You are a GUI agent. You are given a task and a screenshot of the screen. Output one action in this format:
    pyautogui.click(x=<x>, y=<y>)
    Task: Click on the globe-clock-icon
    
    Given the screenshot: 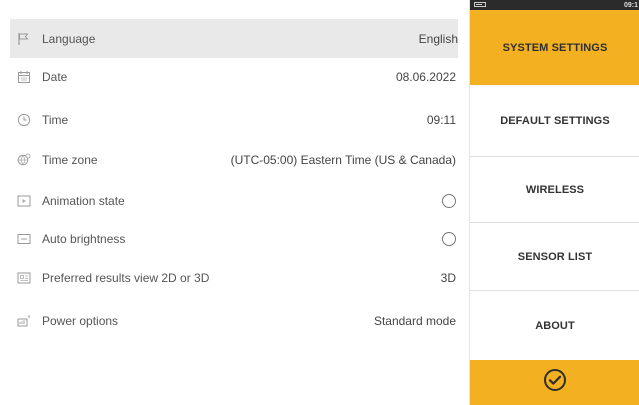 What is the action you would take?
    pyautogui.click(x=24, y=160)
    